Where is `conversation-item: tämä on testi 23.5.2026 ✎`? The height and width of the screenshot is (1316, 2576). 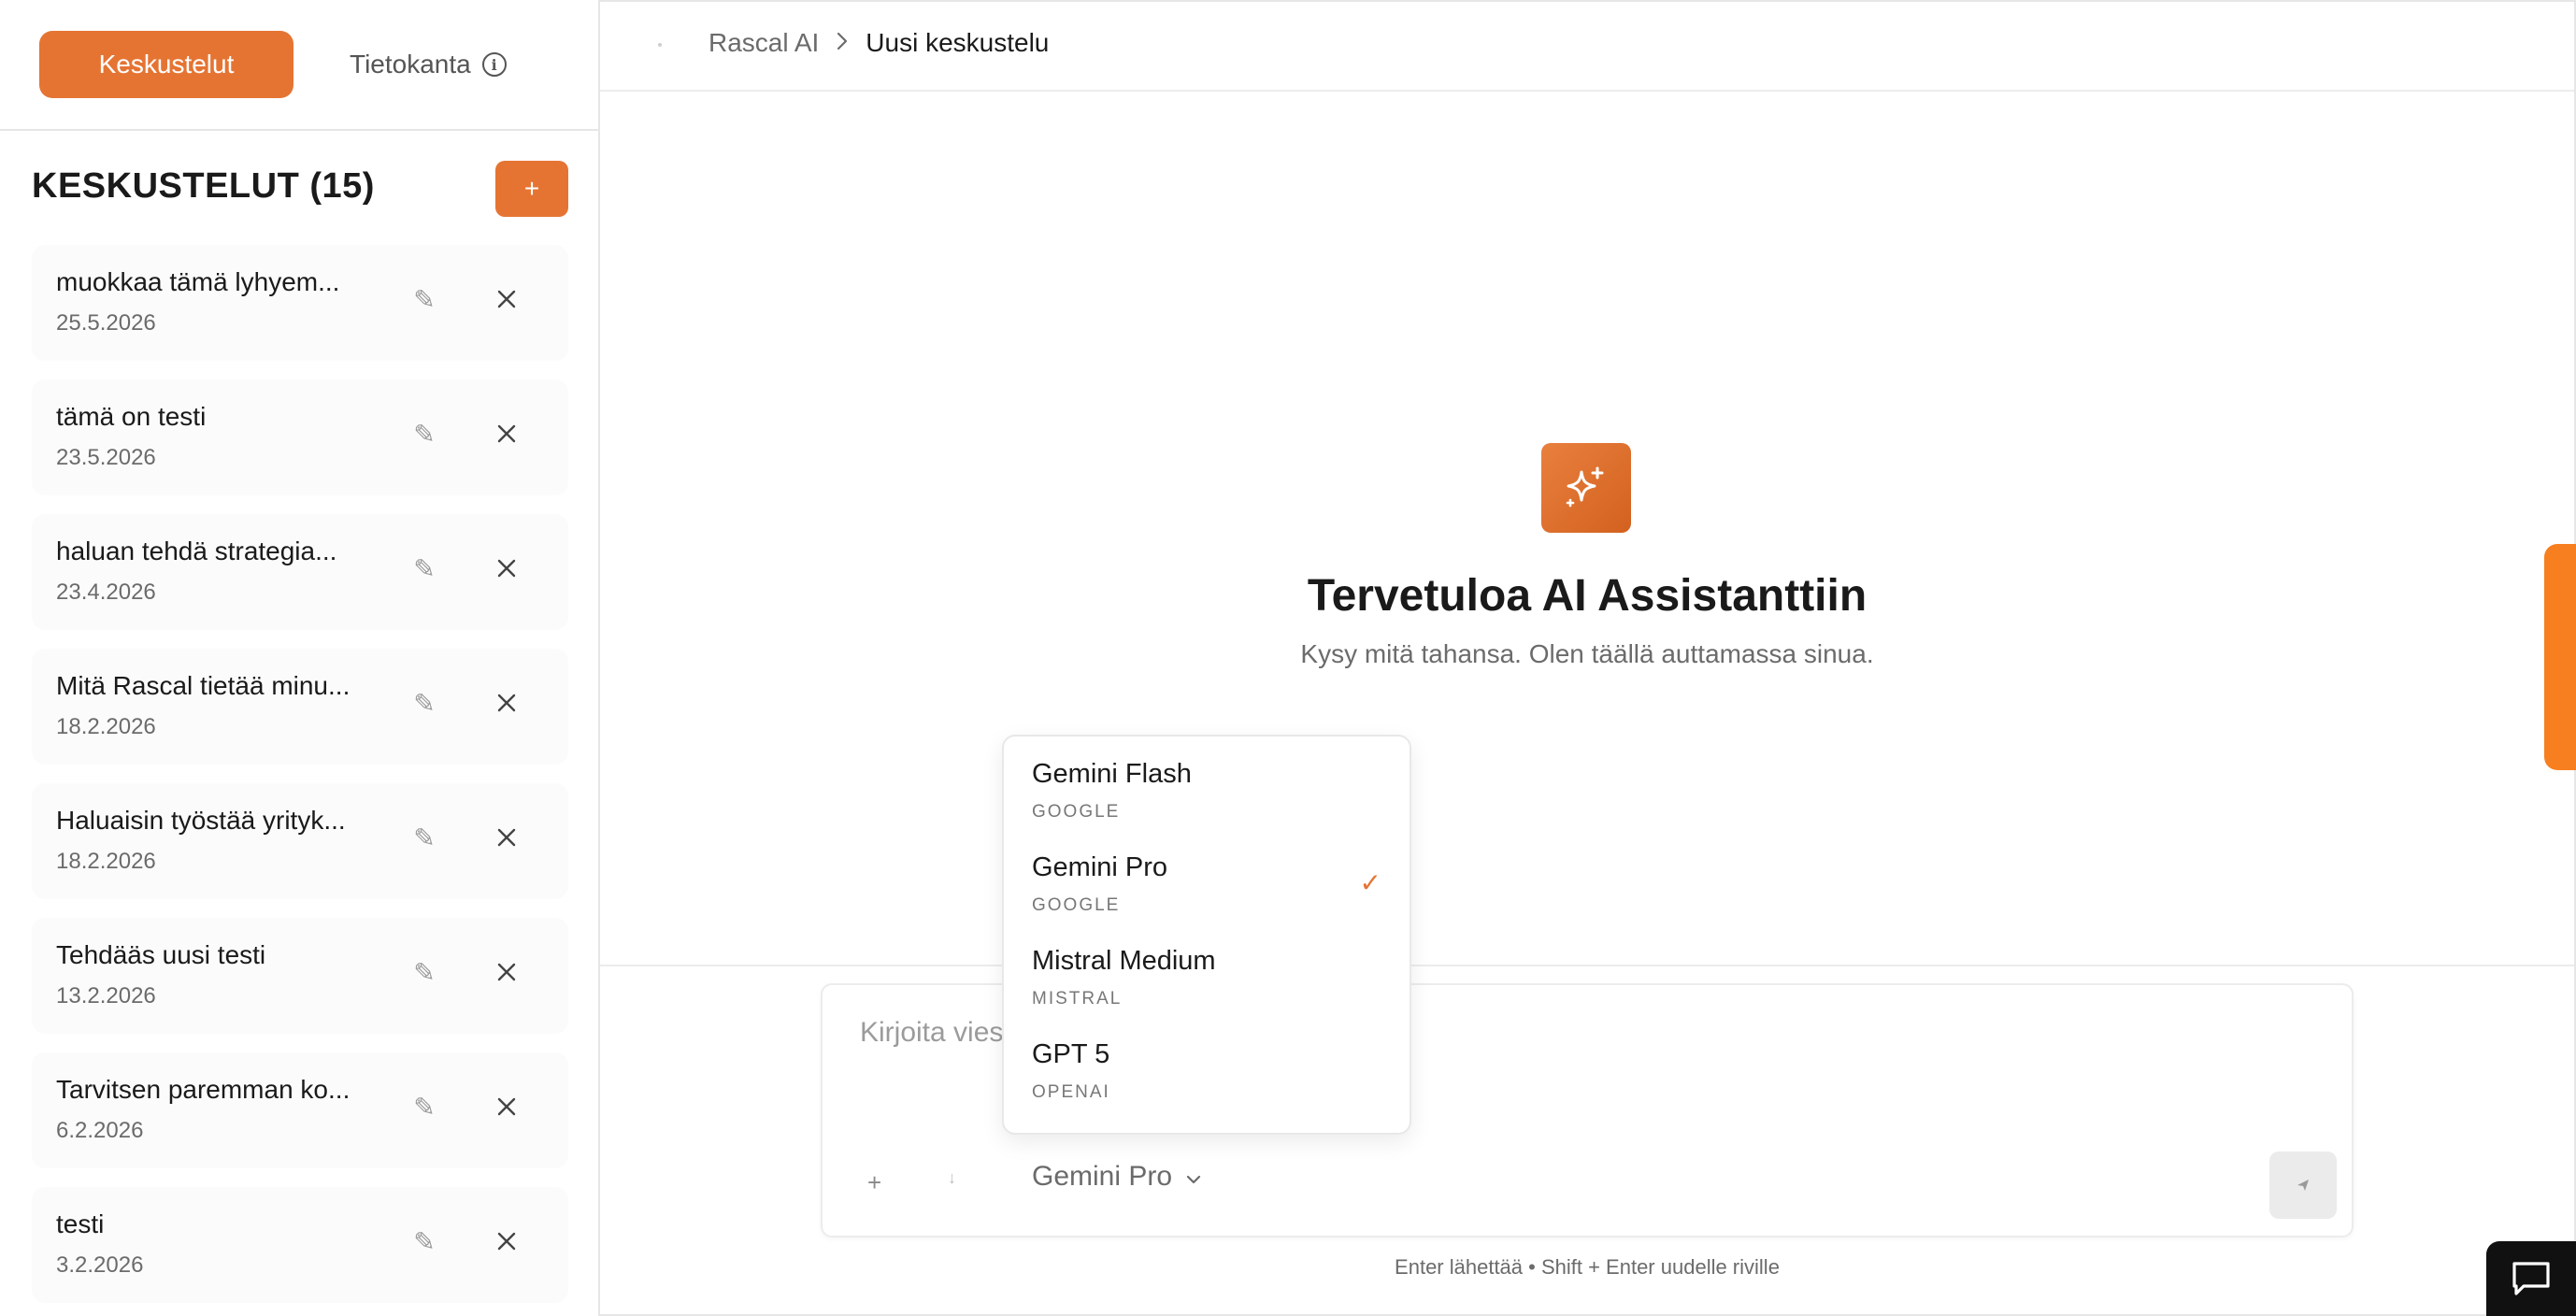
conversation-item: tämä on testi 23.5.2026 ✎ is located at coordinates (300, 437).